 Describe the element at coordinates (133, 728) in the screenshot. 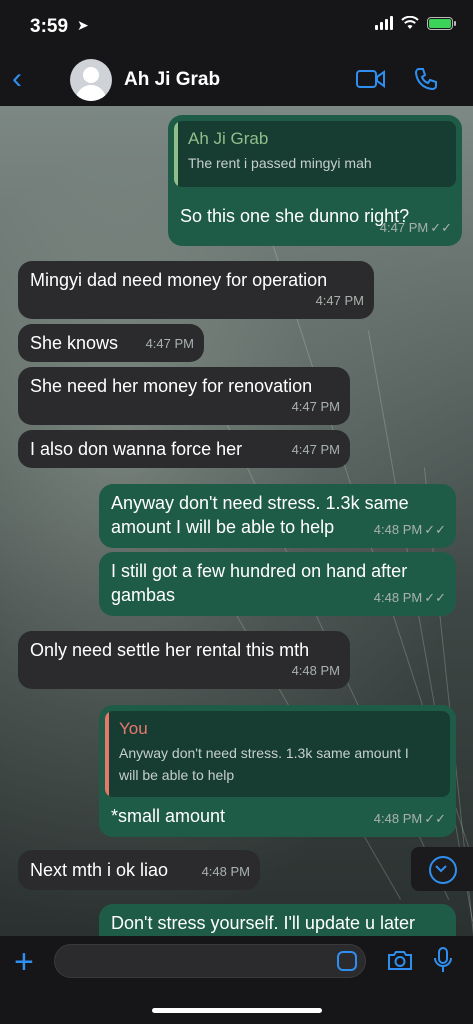

I see `reply-sender: You` at that location.